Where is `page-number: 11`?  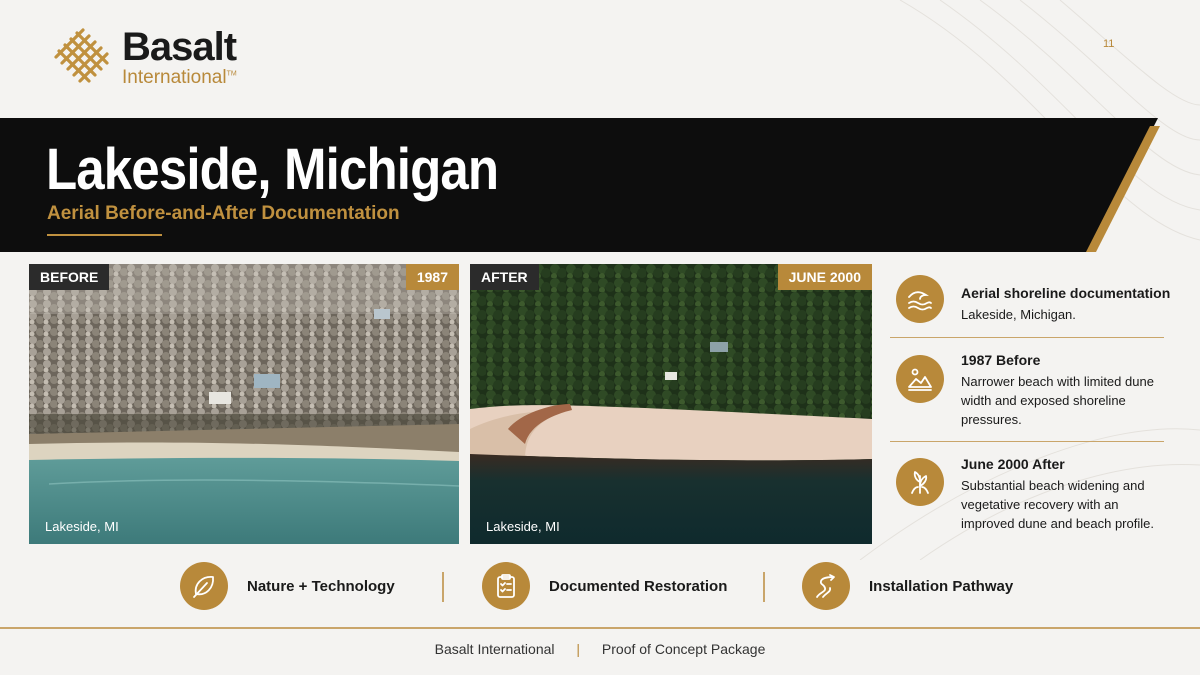 page-number: 11 is located at coordinates (1109, 44).